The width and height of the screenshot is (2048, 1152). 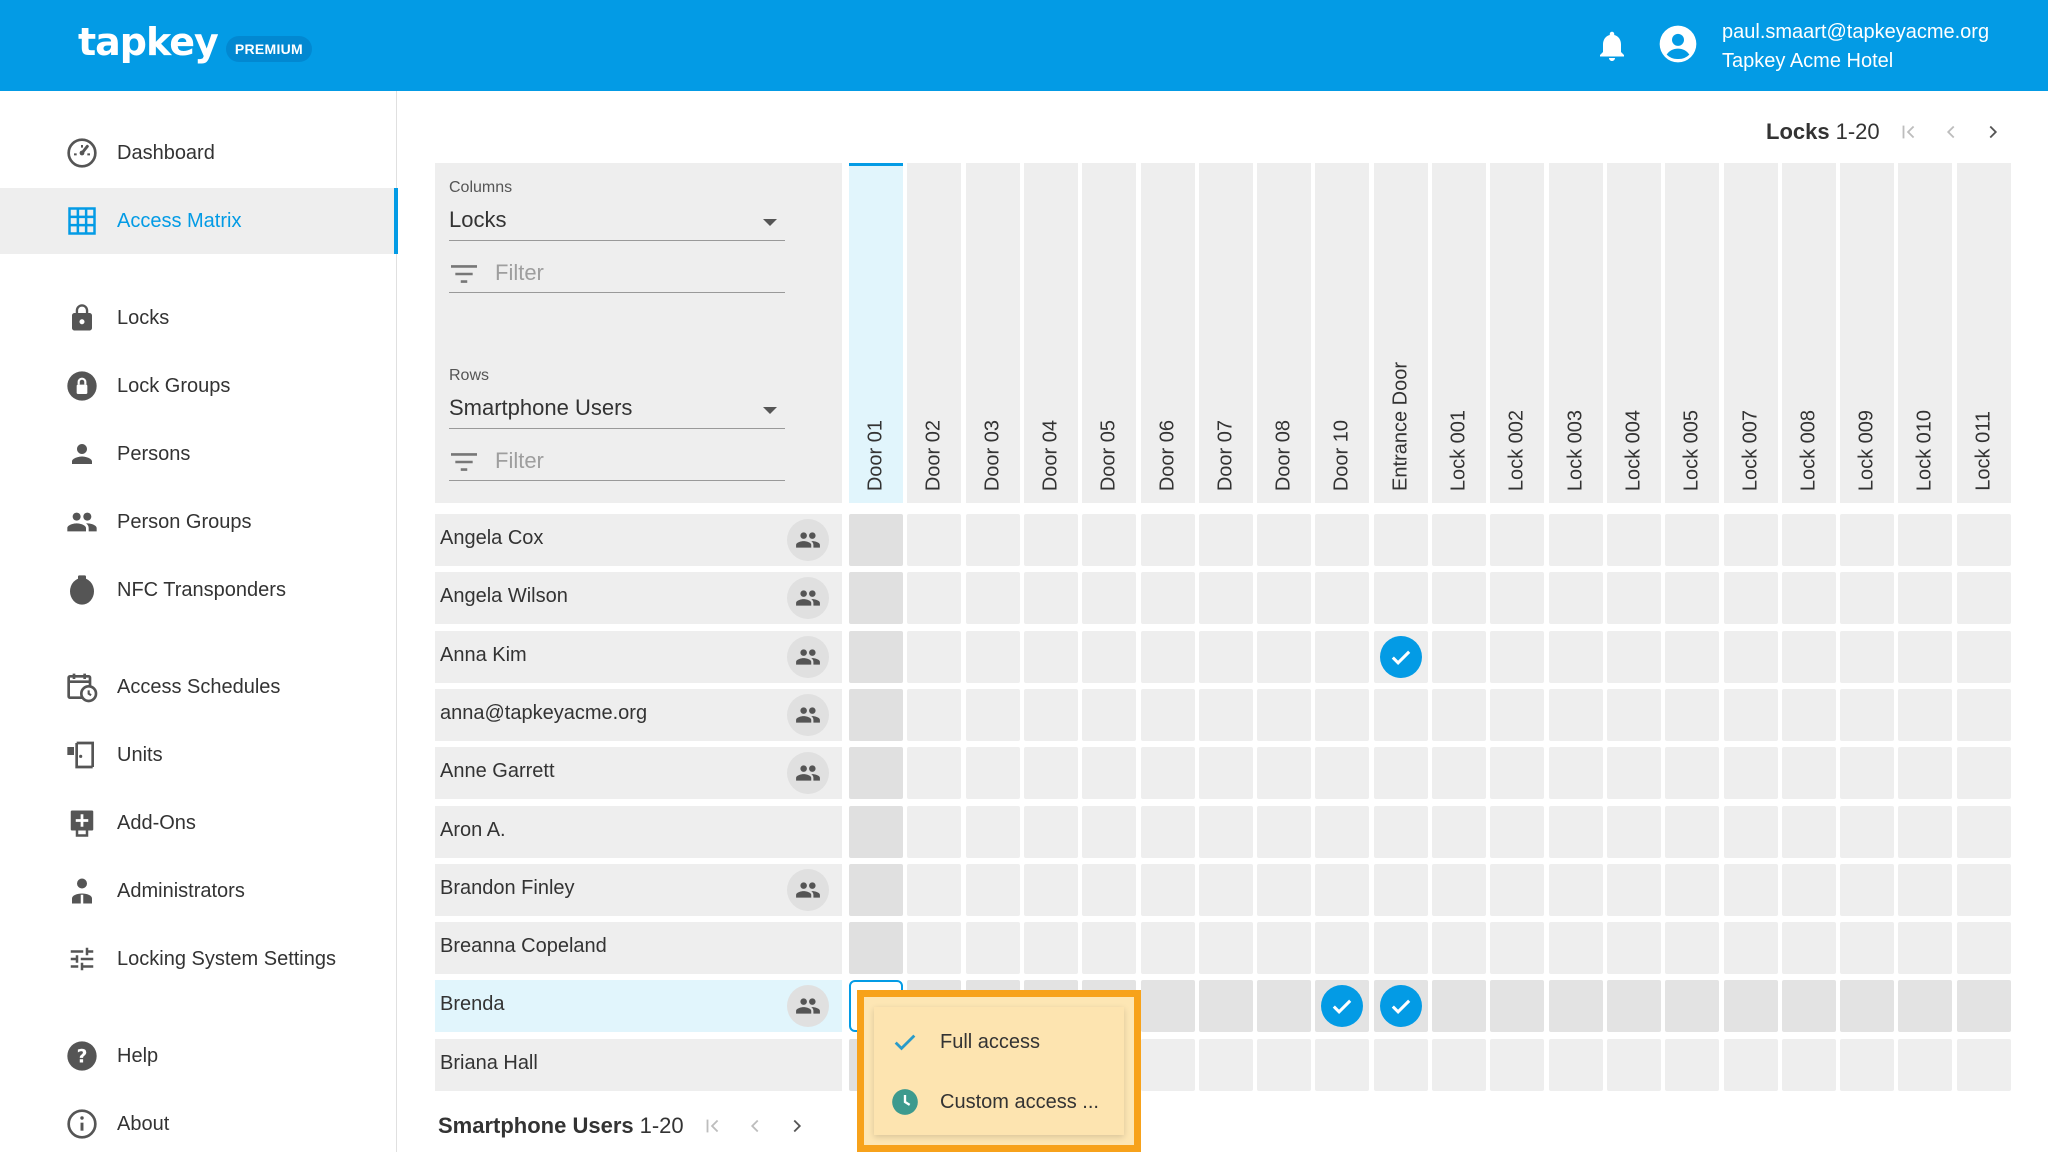 I want to click on sidebar-item-about: About, so click(x=198, y=1121).